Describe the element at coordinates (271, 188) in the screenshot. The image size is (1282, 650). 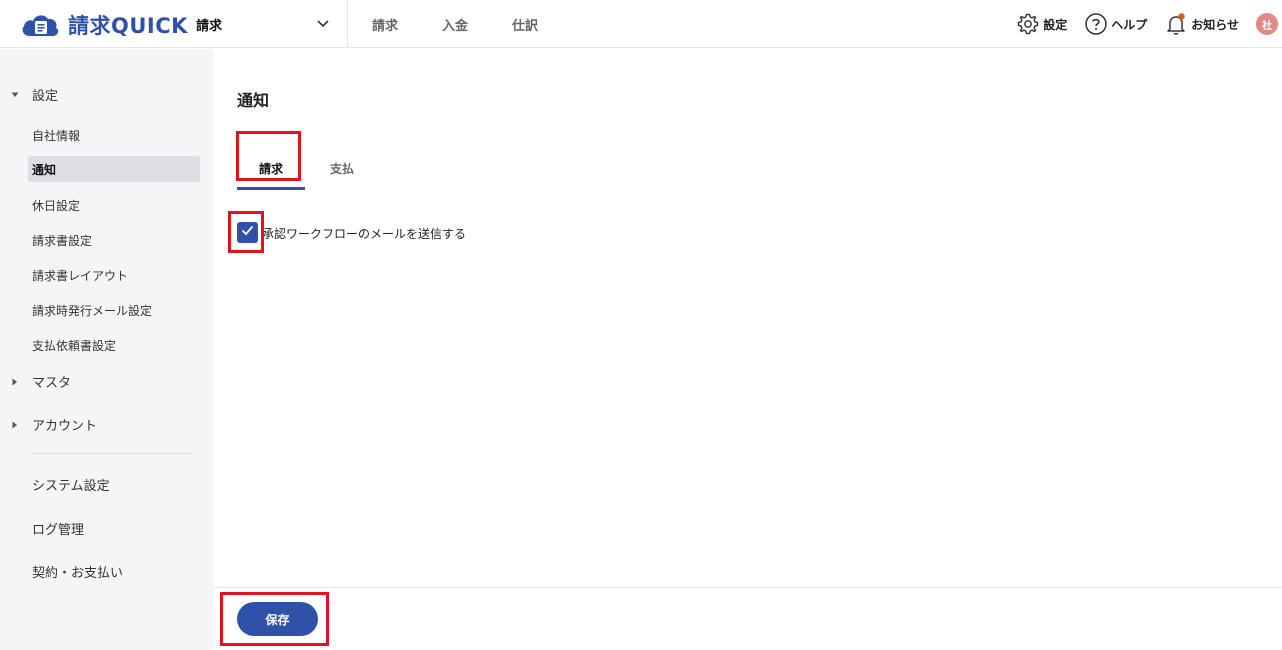
I see `active-tab-indicator` at that location.